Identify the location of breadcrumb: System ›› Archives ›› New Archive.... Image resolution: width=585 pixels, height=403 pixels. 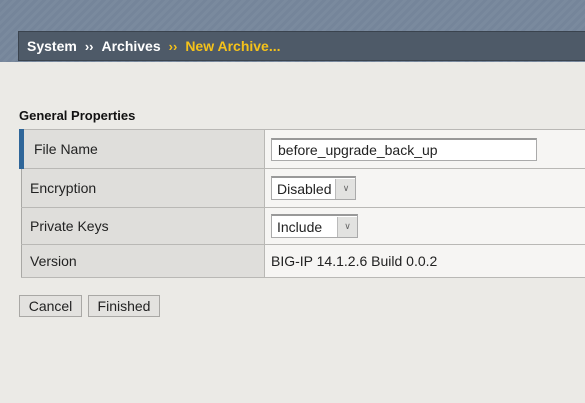
(301, 46).